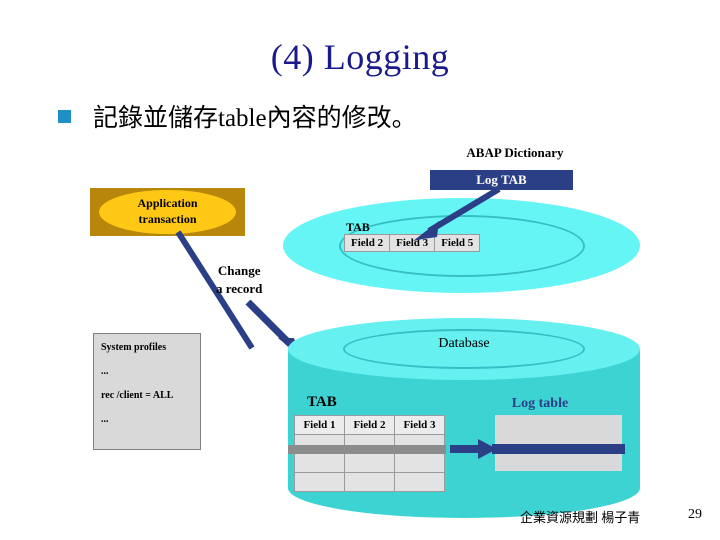 The width and height of the screenshot is (720, 540). What do you see at coordinates (419, 425) in the screenshot?
I see `table-header-cell: Field 3` at bounding box center [419, 425].